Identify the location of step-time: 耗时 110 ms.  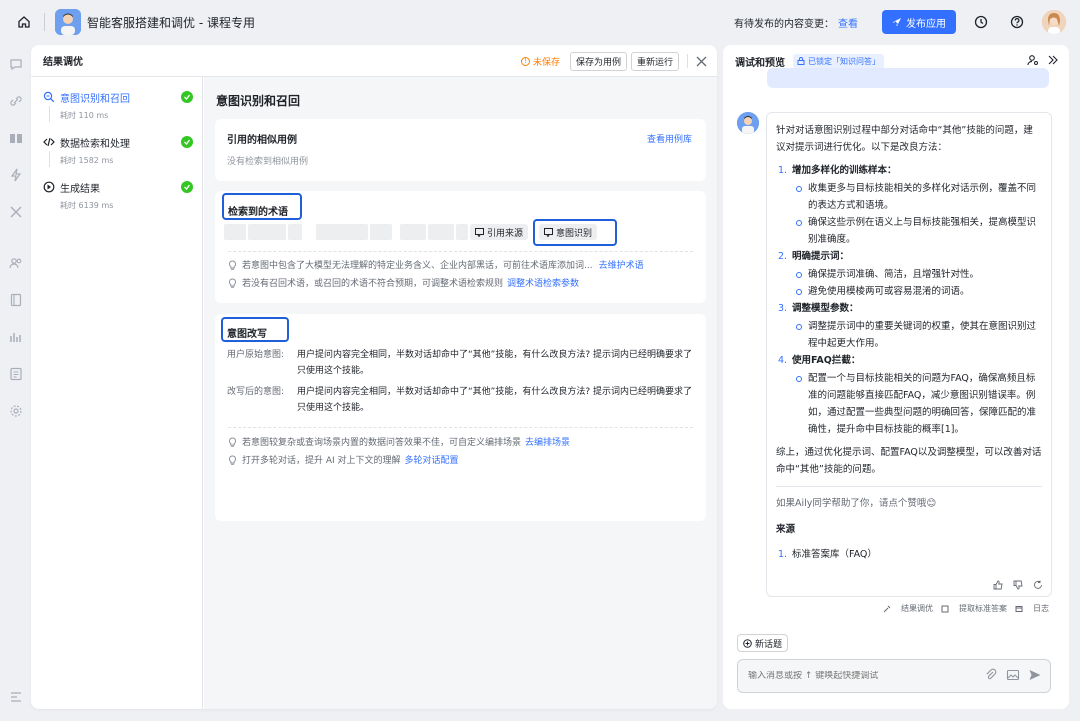
(84, 115).